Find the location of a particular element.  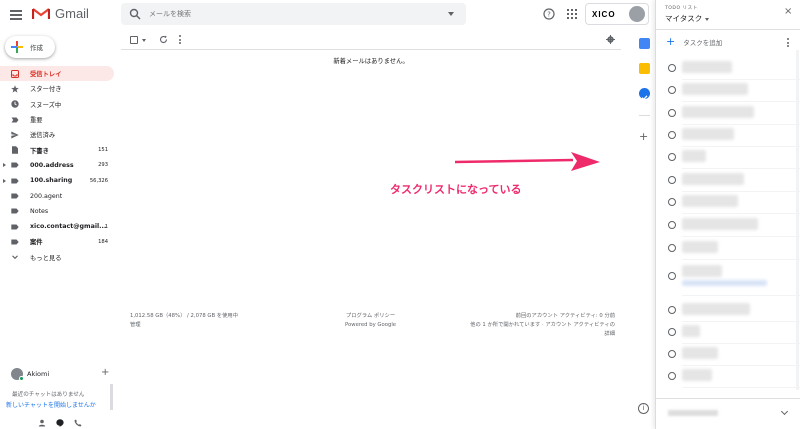

sidebar-item-starred: スター付き is located at coordinates (57, 88).